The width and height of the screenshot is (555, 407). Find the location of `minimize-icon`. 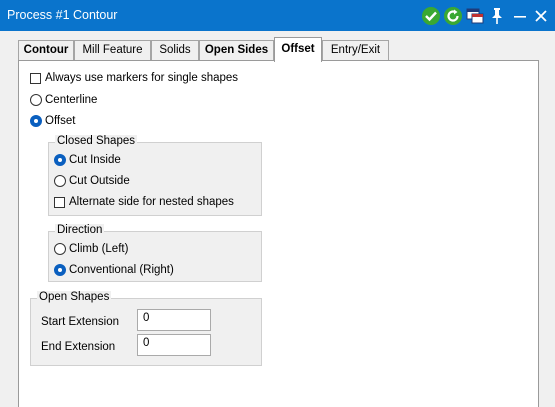

minimize-icon is located at coordinates (520, 16).